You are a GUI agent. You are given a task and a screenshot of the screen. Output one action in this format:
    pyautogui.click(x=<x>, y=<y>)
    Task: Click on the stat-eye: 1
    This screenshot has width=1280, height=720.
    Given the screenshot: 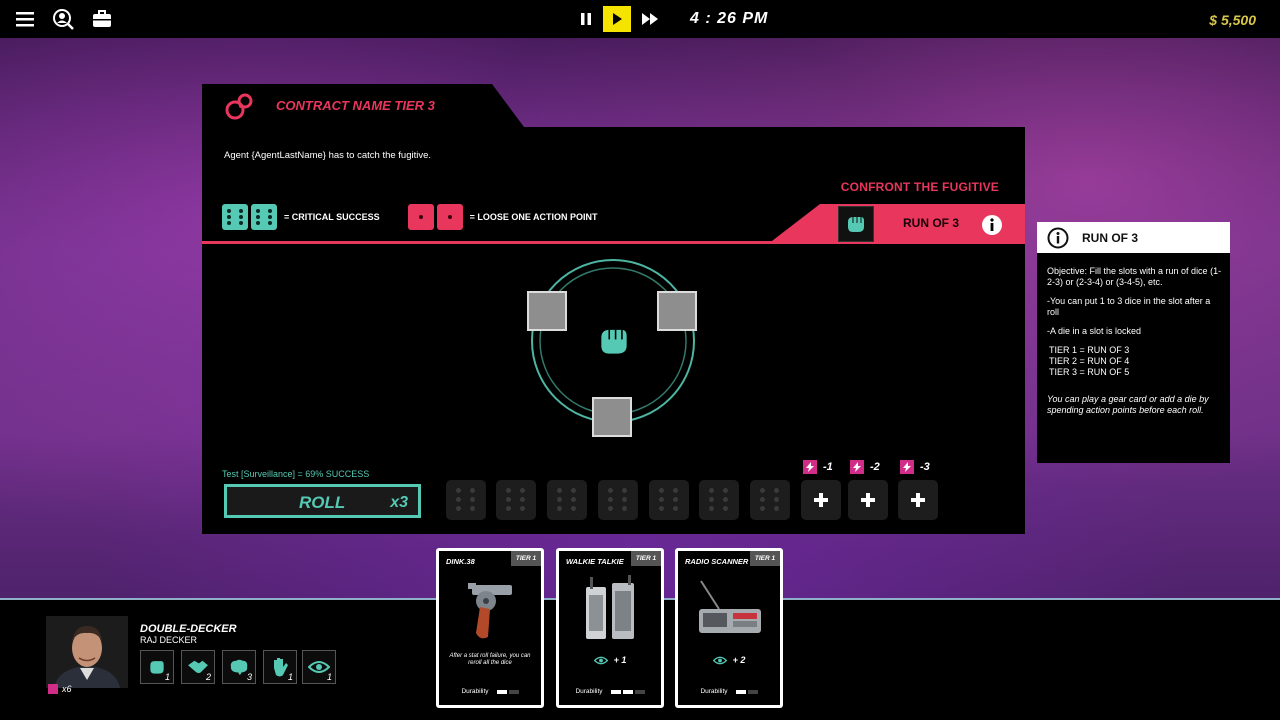 What is the action you would take?
    pyautogui.click(x=319, y=667)
    